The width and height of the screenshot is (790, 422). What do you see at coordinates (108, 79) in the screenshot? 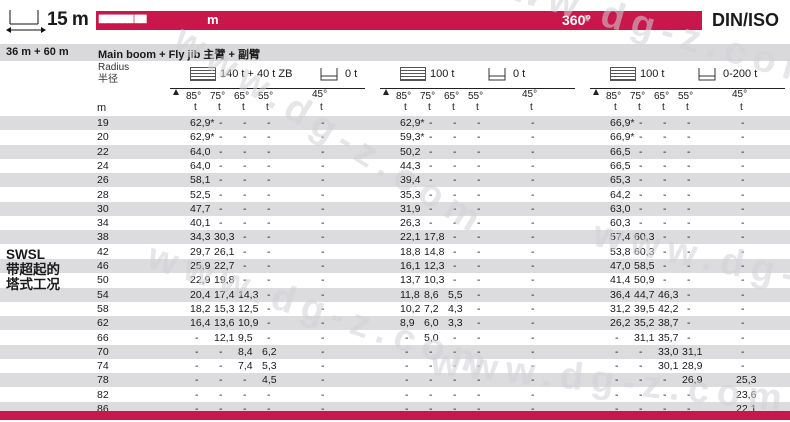
I see `radius-label-zh: 半径` at bounding box center [108, 79].